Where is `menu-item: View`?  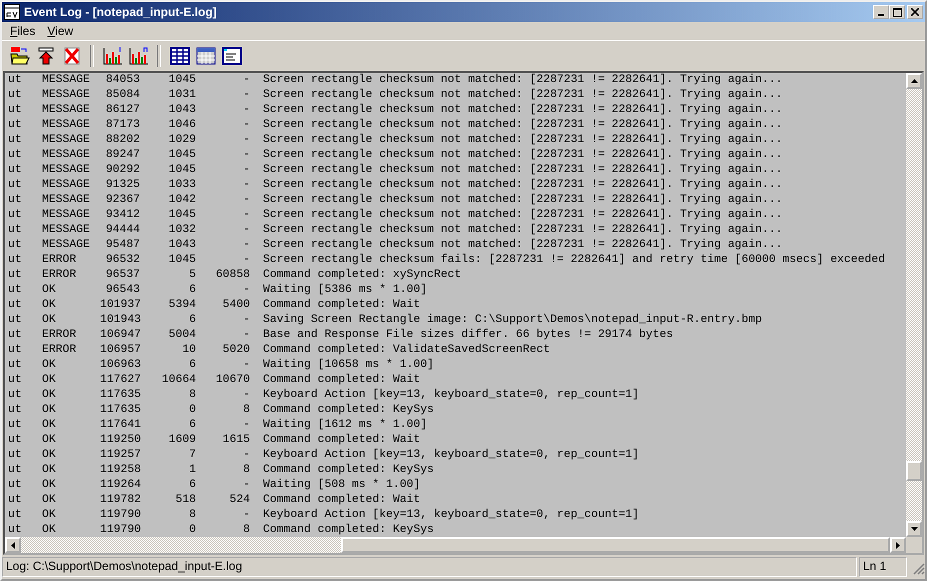 menu-item: View is located at coordinates (60, 31).